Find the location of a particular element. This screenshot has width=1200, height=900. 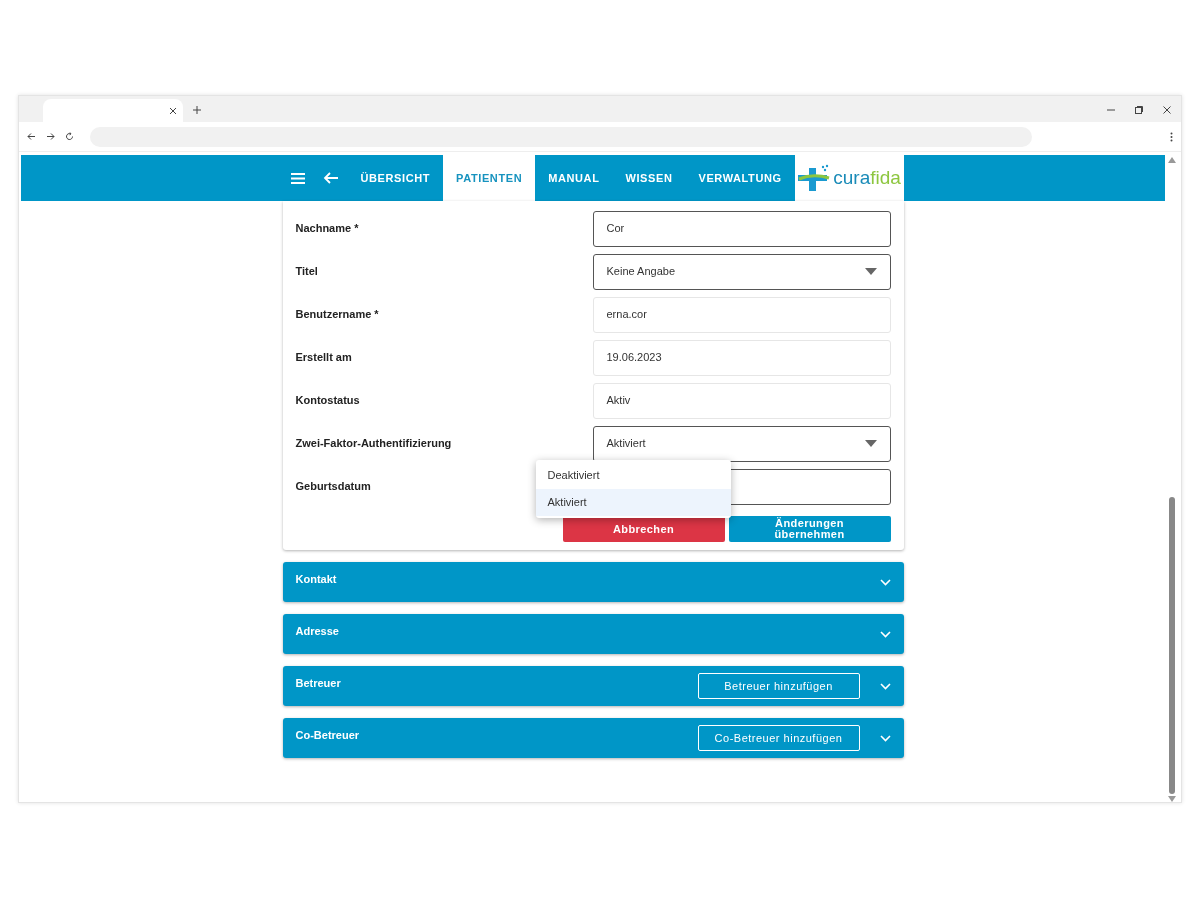

field-label: Nachname * is located at coordinates (327, 229).